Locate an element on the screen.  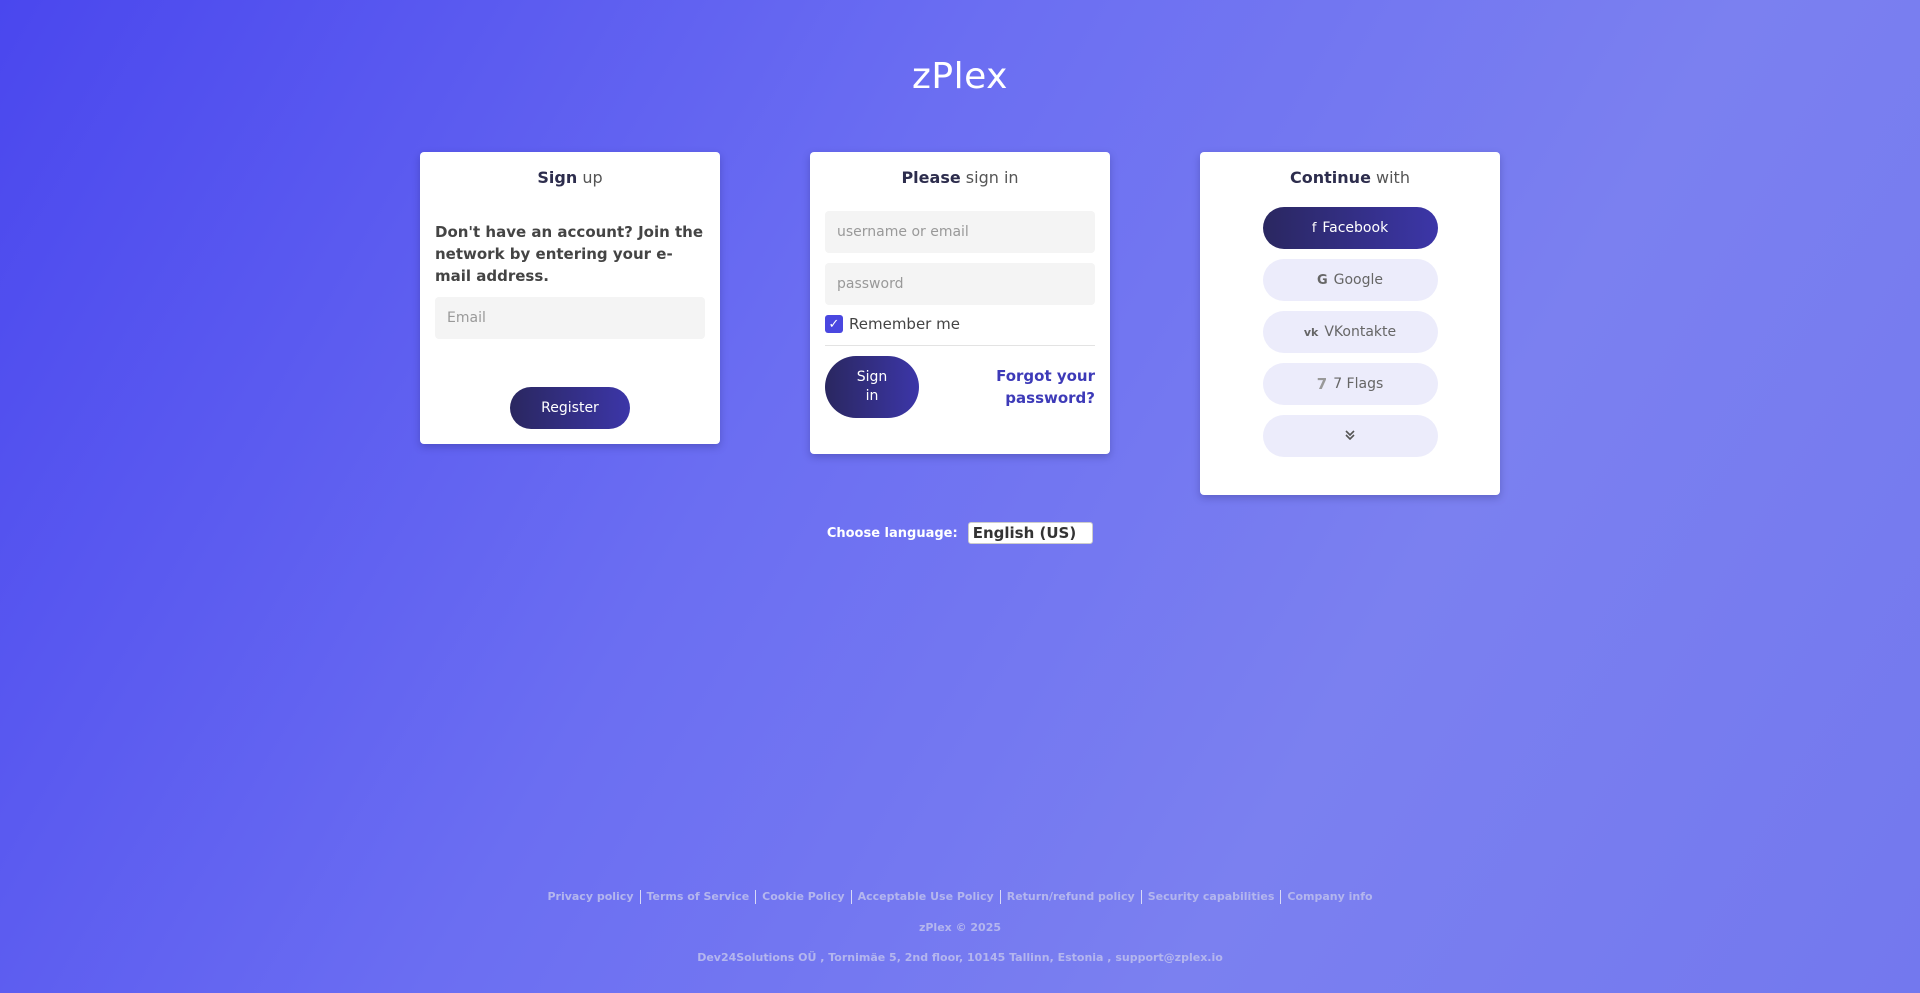
vkontakte-login-button: vk VKontakte is located at coordinates (1350, 332).